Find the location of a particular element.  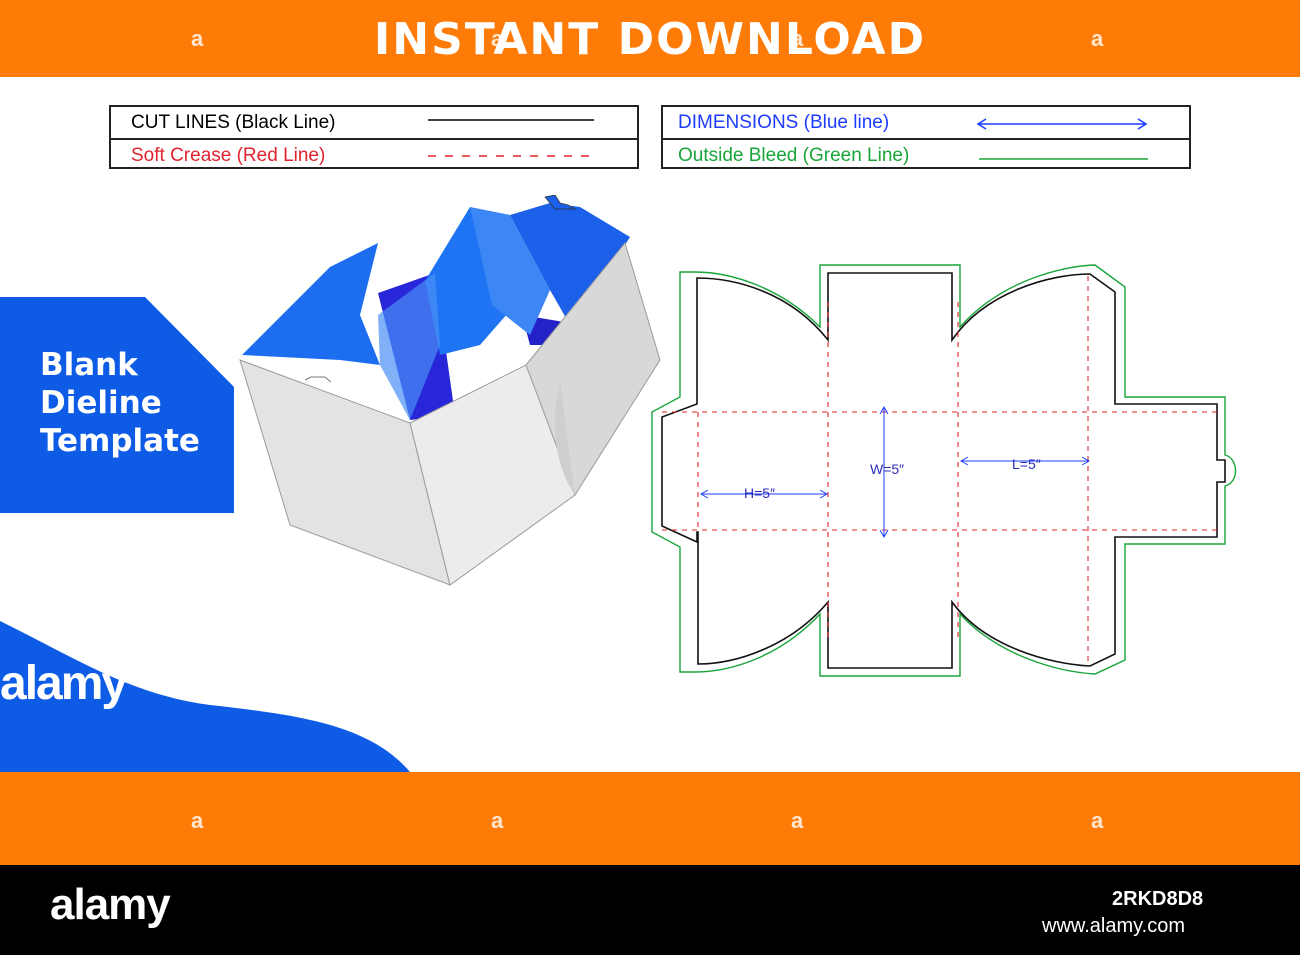

cut-line-sample is located at coordinates (511, 120).